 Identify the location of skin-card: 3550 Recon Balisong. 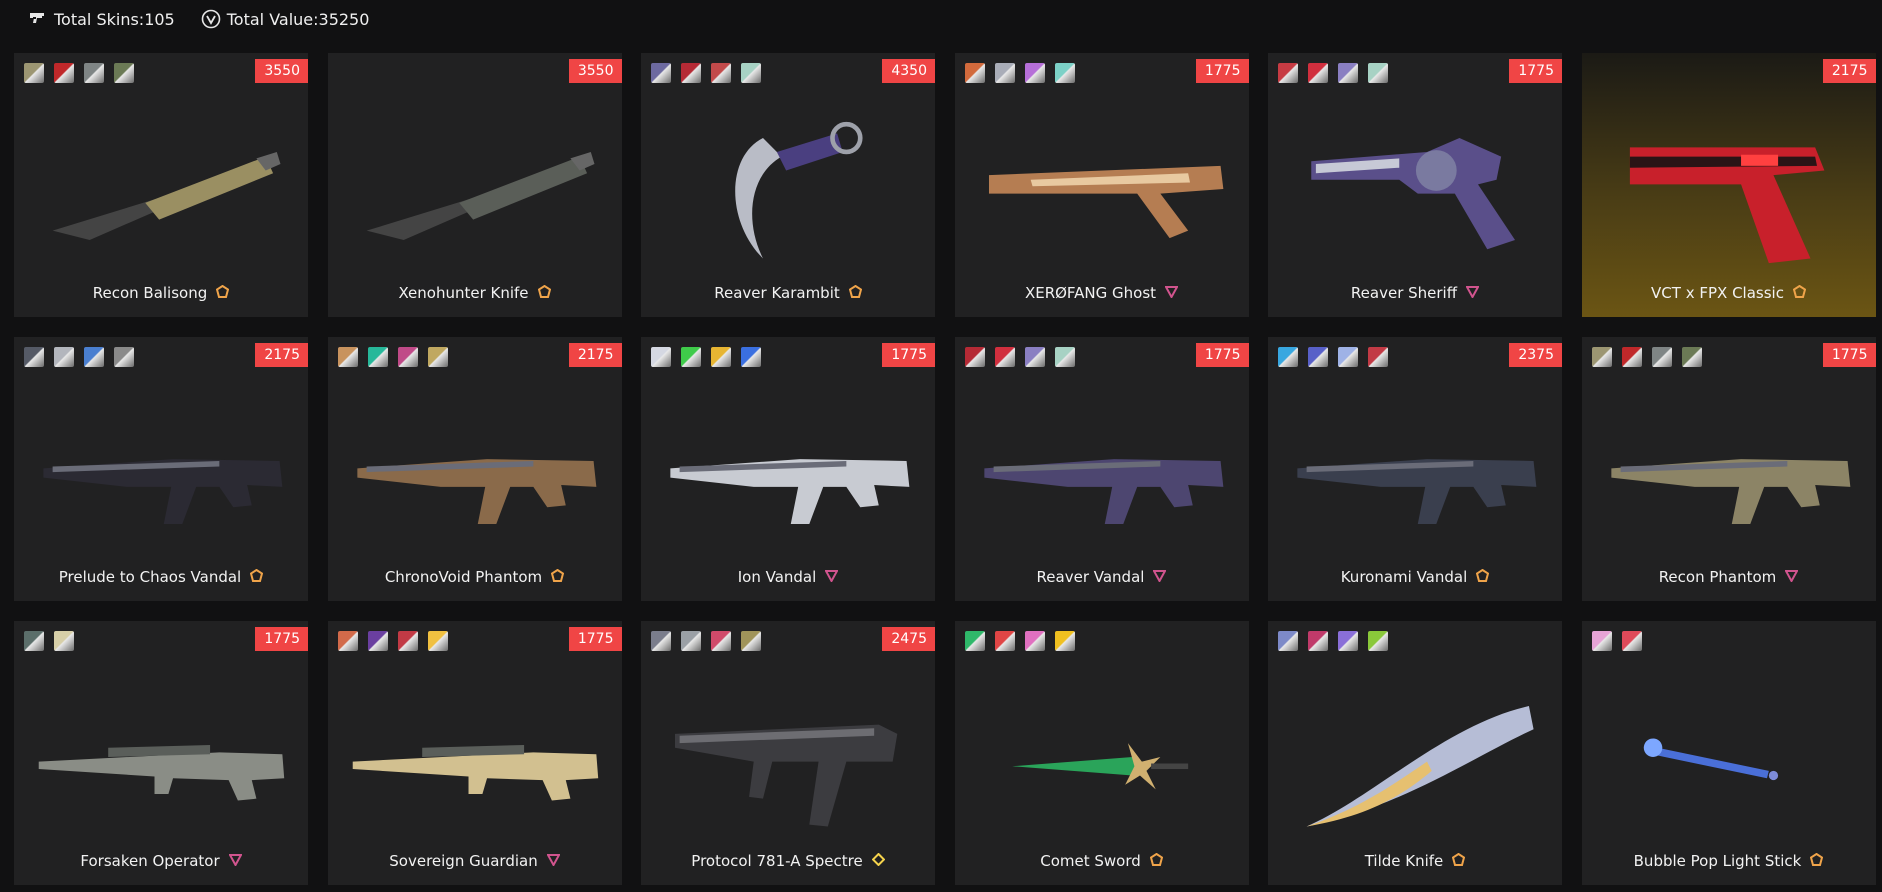
(161, 185).